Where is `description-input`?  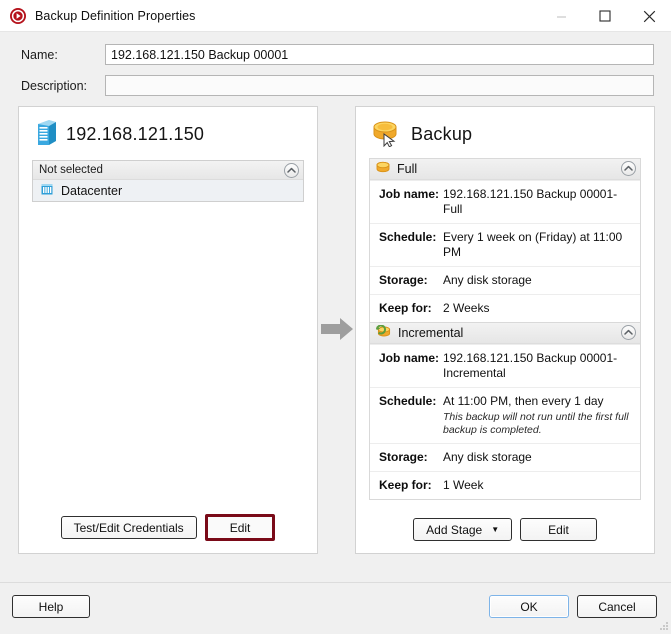 description-input is located at coordinates (379, 85).